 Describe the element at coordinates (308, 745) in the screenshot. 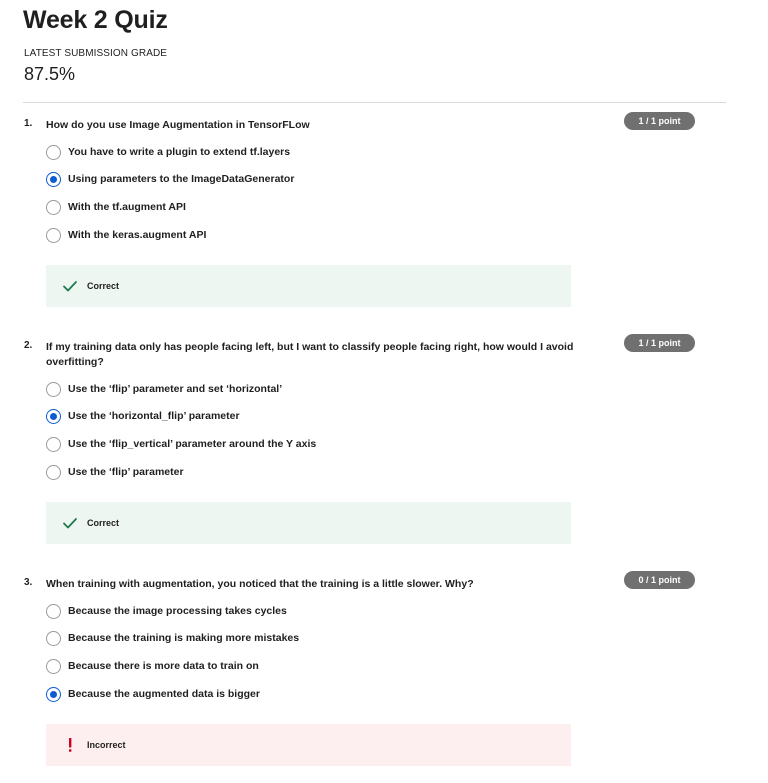

I see `feedback-box: Incorrect` at that location.